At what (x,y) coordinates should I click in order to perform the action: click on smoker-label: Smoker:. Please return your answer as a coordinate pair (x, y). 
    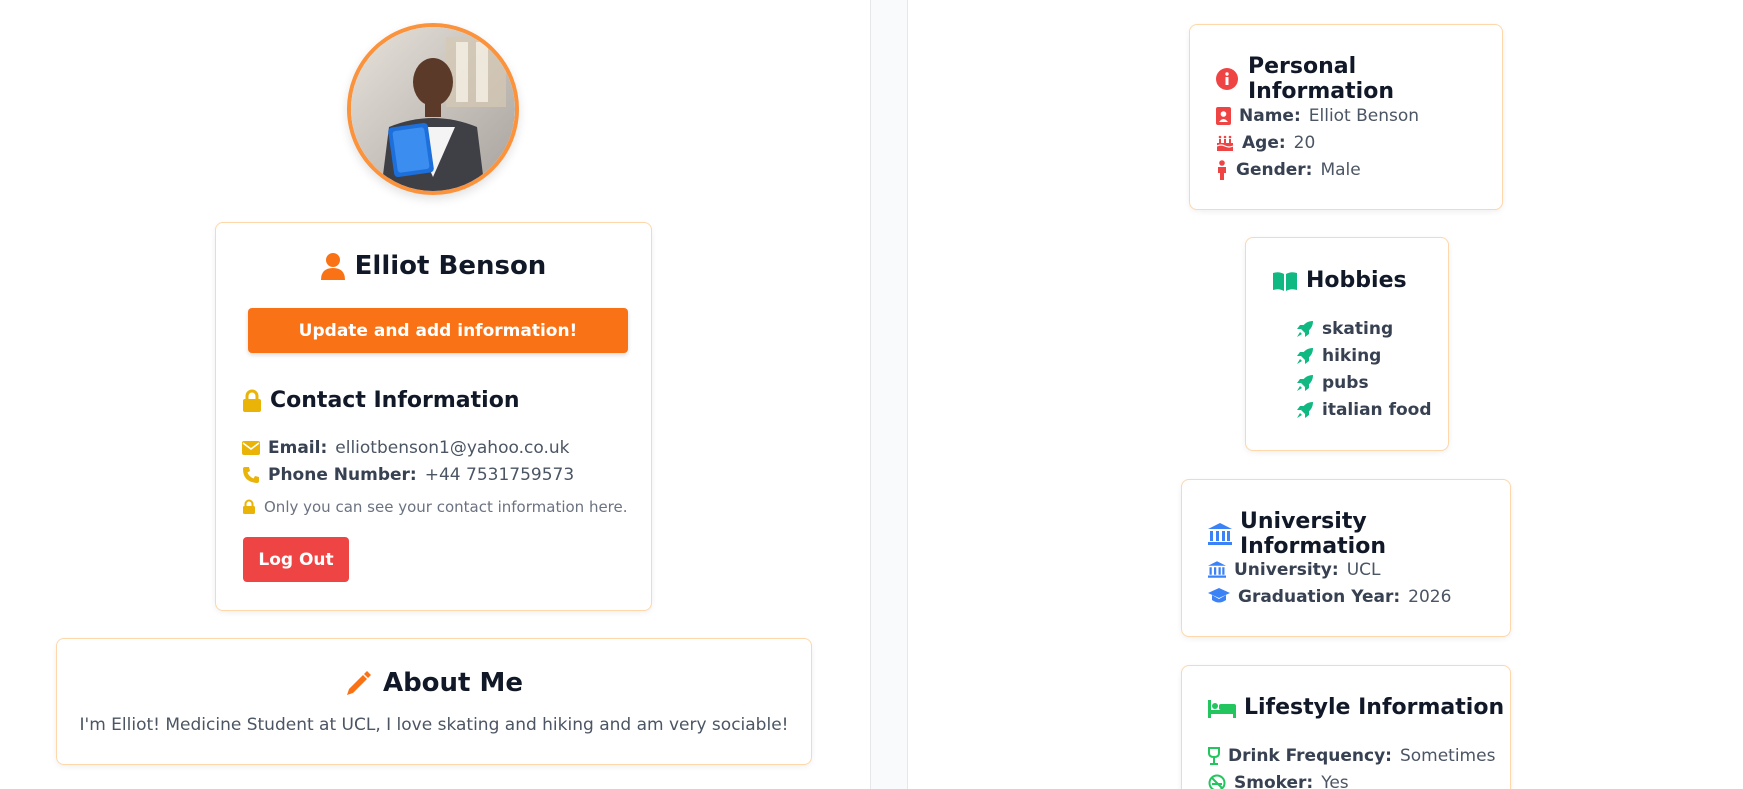
    Looking at the image, I should click on (1274, 780).